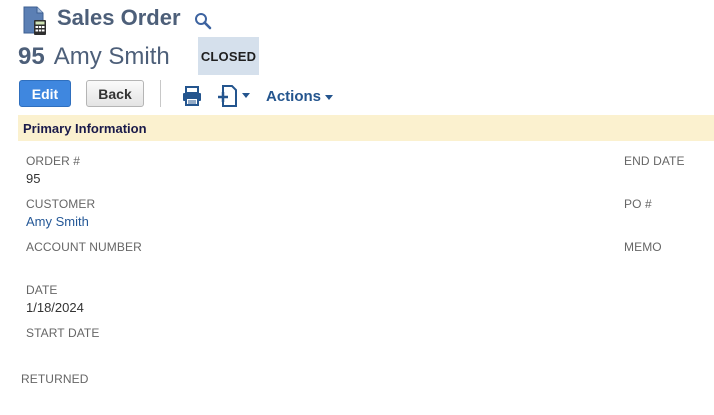 The width and height of the screenshot is (714, 415). Describe the element at coordinates (192, 96) in the screenshot. I see `printer-icon` at that location.